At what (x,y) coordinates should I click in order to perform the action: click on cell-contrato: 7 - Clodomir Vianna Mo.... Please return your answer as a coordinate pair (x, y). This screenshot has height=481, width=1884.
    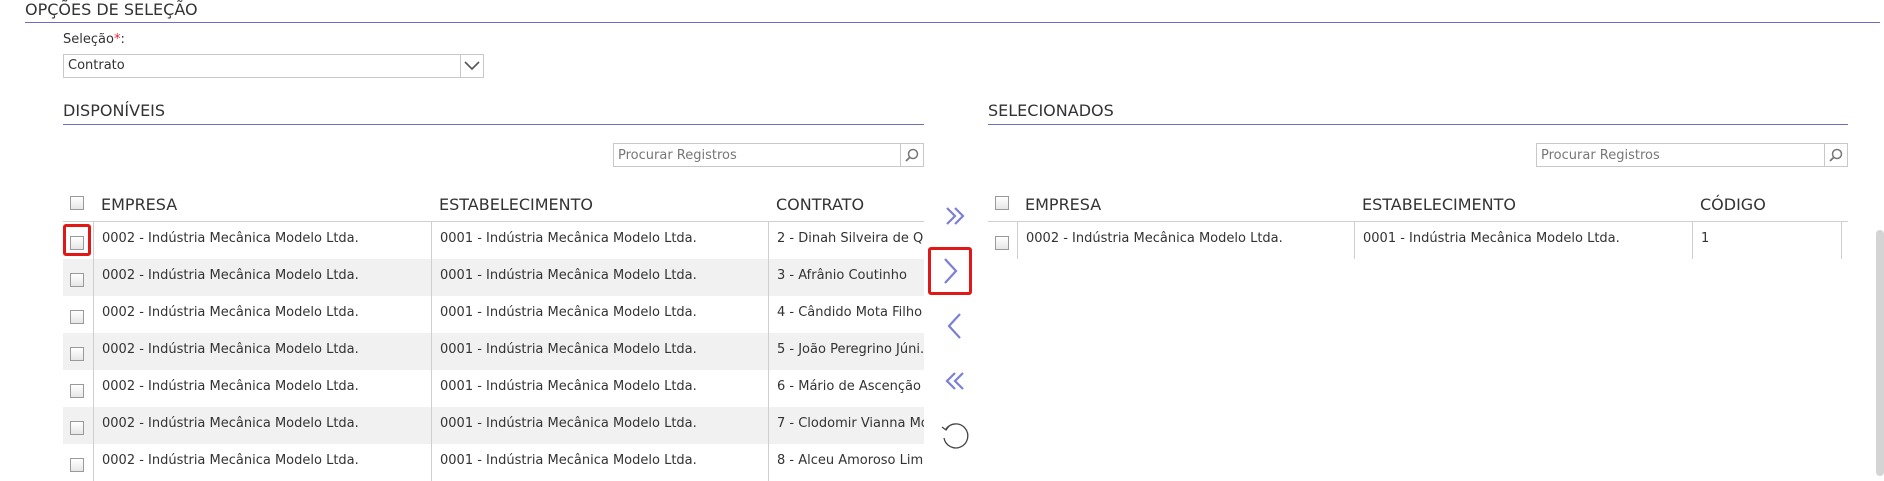
    Looking at the image, I should click on (846, 425).